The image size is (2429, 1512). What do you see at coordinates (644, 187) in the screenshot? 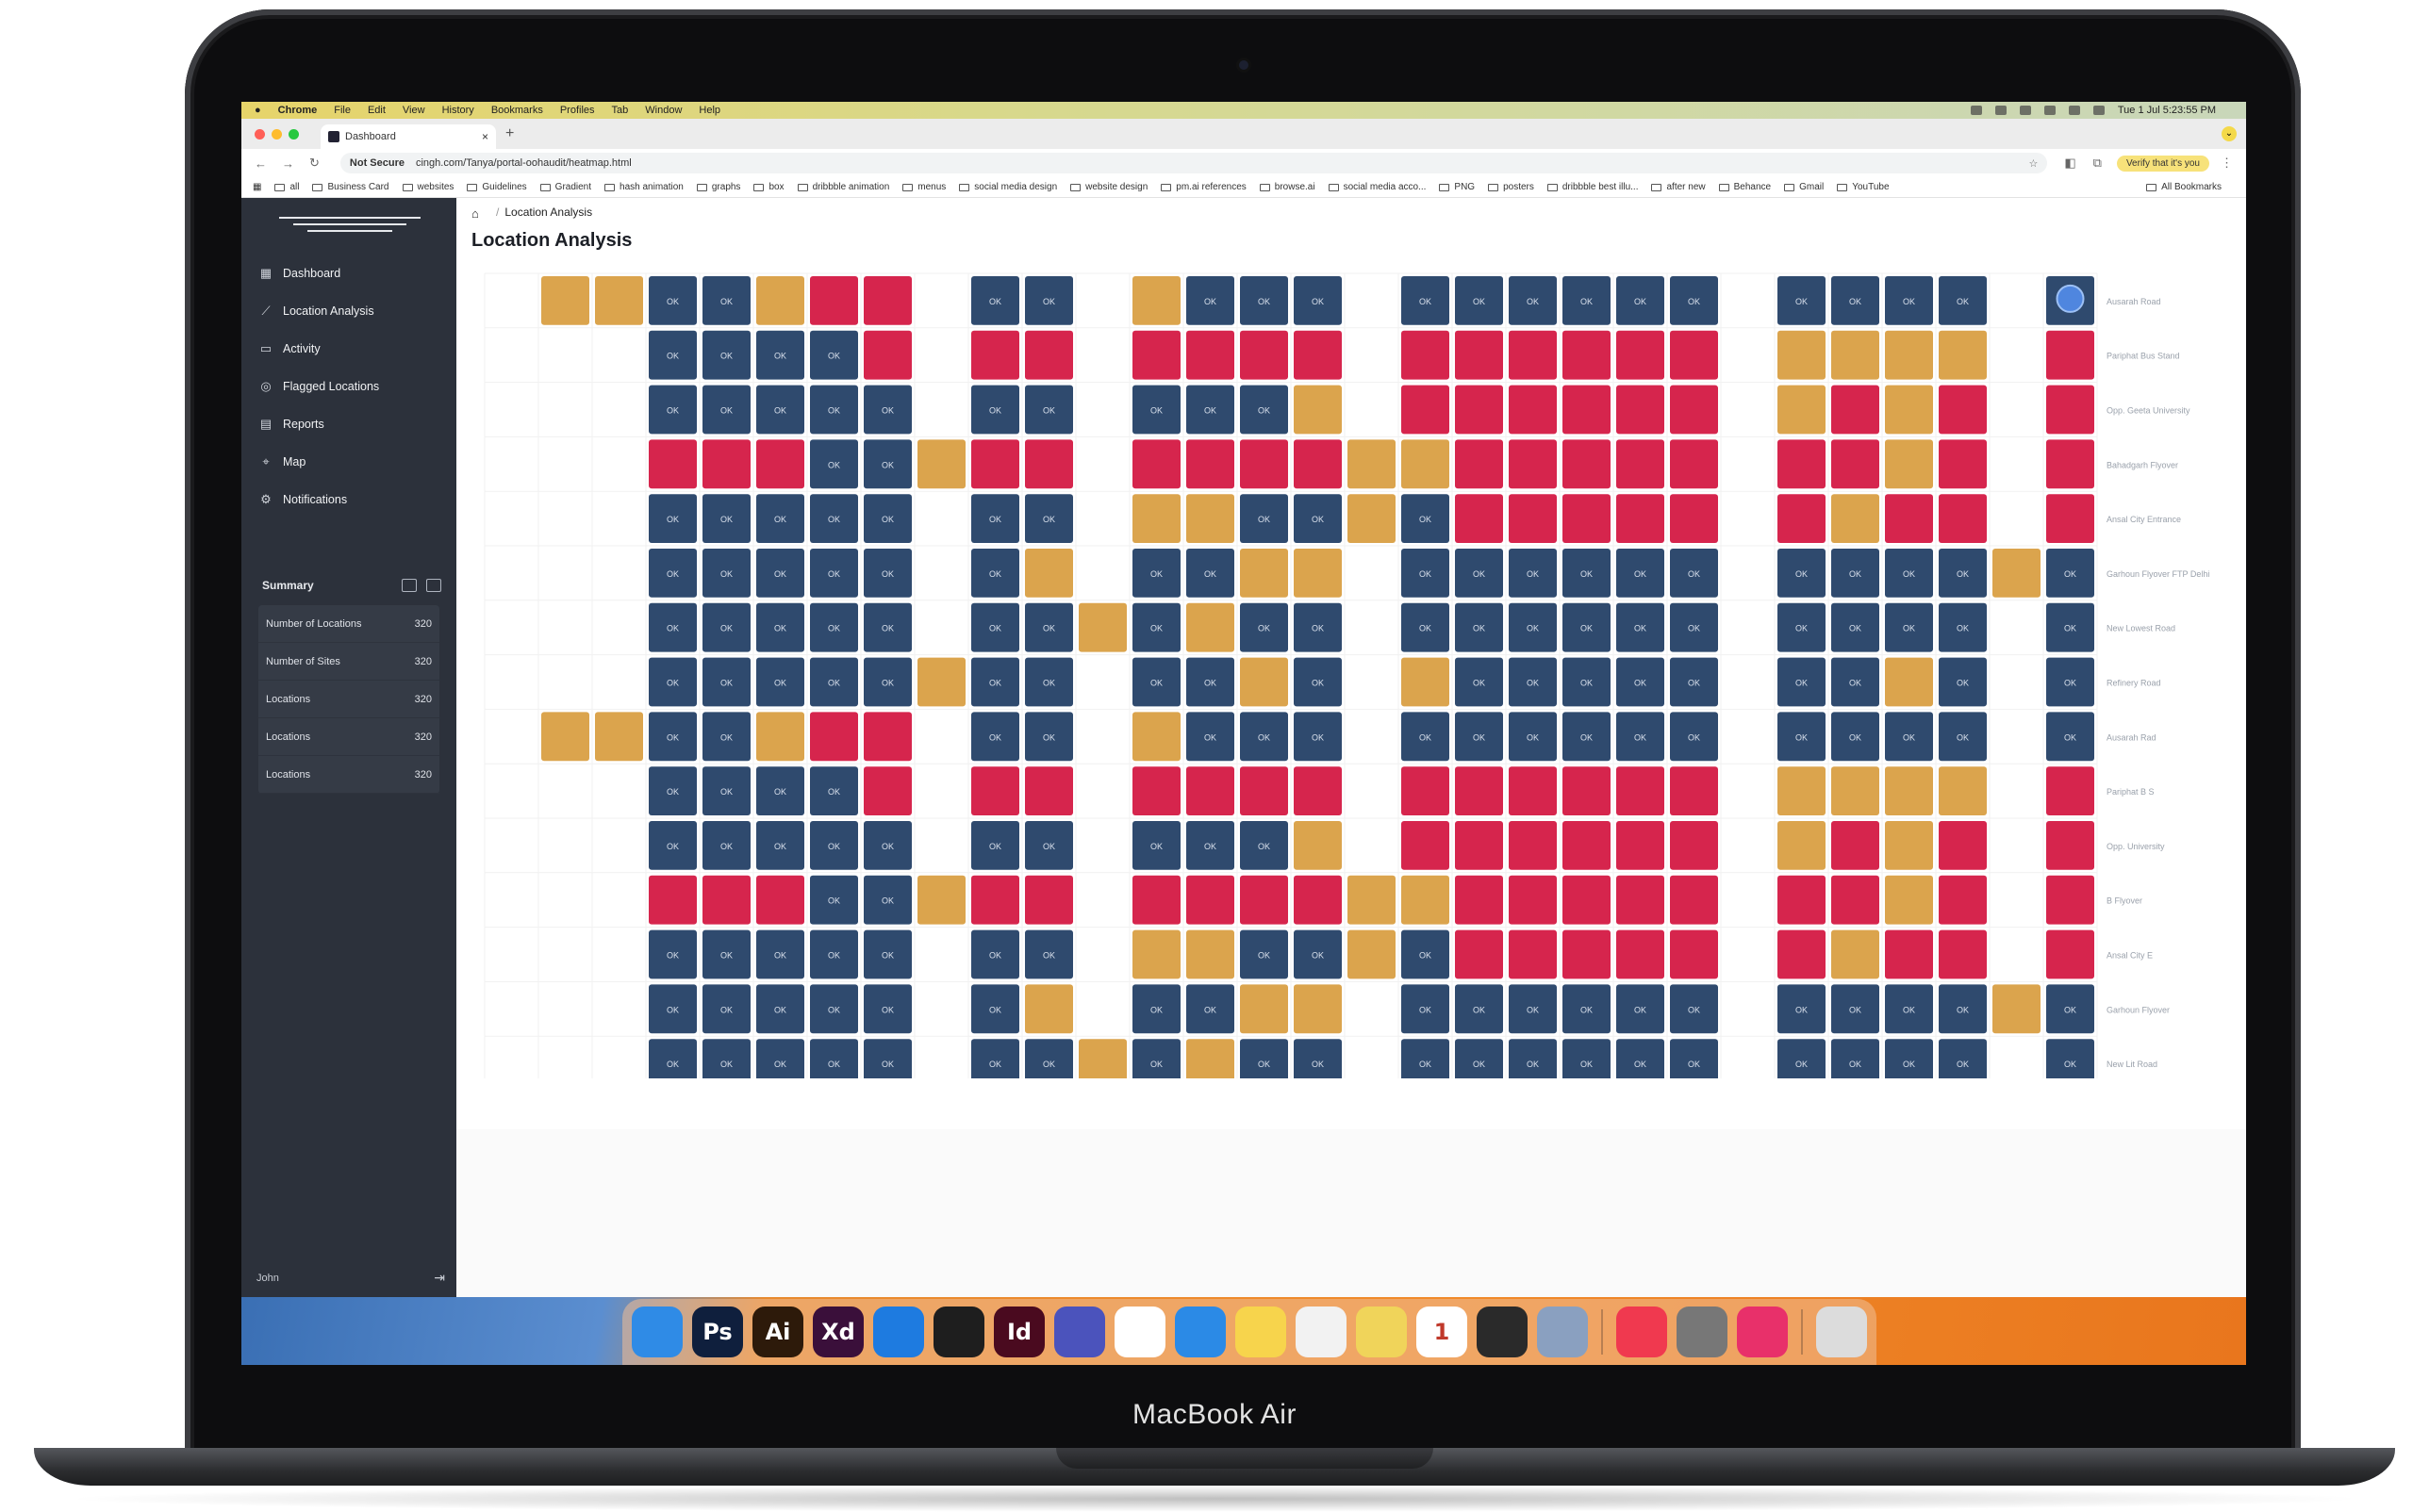
I see `bookmark-item: hash animation` at bounding box center [644, 187].